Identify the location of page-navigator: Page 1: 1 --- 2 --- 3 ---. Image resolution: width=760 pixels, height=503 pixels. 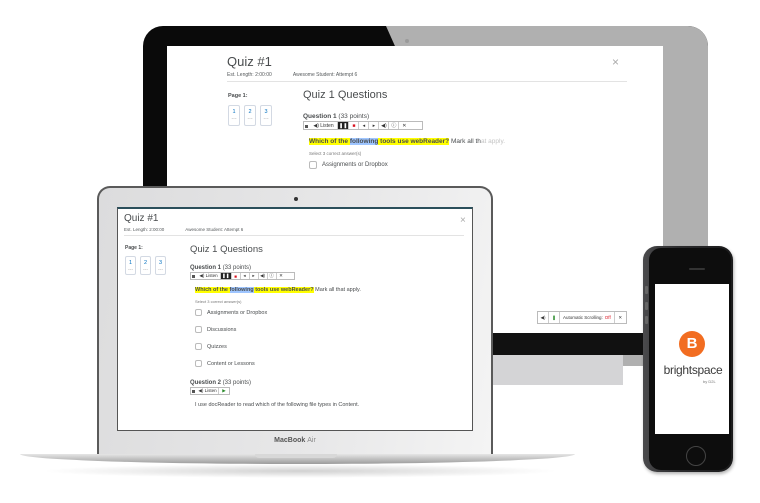
(250, 109).